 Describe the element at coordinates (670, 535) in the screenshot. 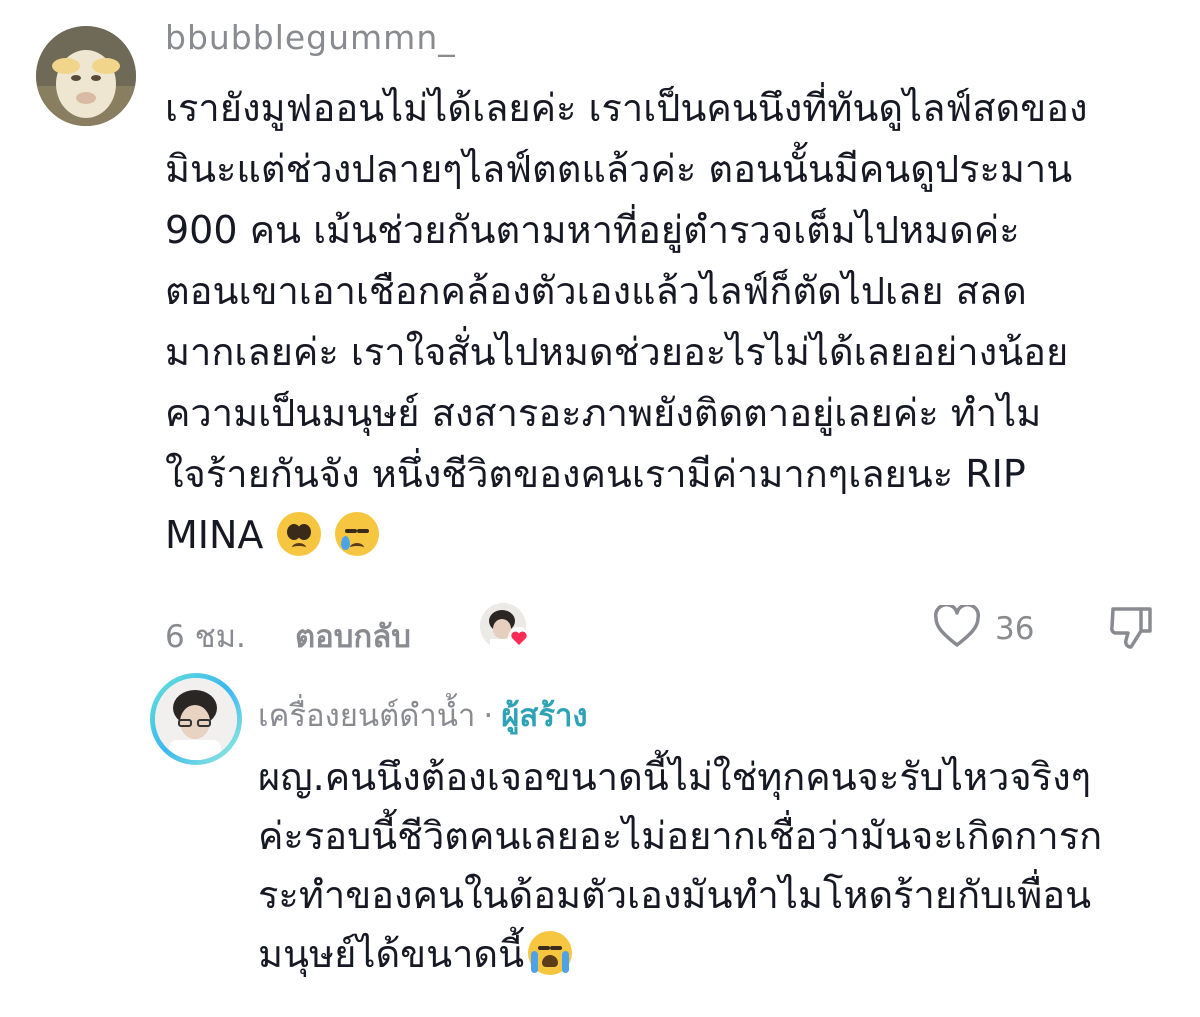

I see `comment-line-last: MINA` at that location.